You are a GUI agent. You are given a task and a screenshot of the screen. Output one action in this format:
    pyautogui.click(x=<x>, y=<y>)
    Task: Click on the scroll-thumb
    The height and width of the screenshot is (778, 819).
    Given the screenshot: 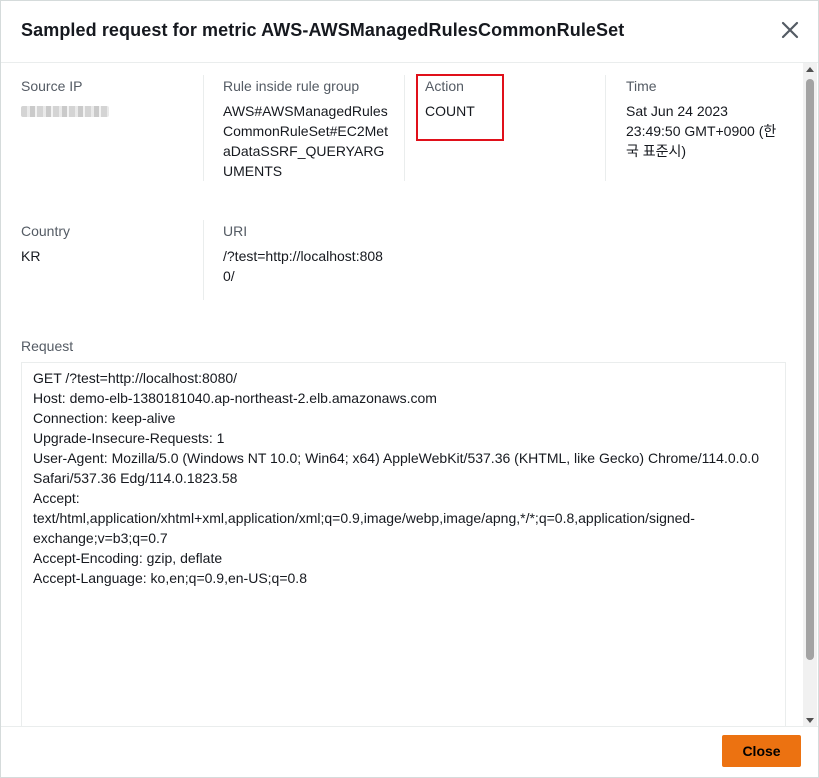 What is the action you would take?
    pyautogui.click(x=810, y=369)
    